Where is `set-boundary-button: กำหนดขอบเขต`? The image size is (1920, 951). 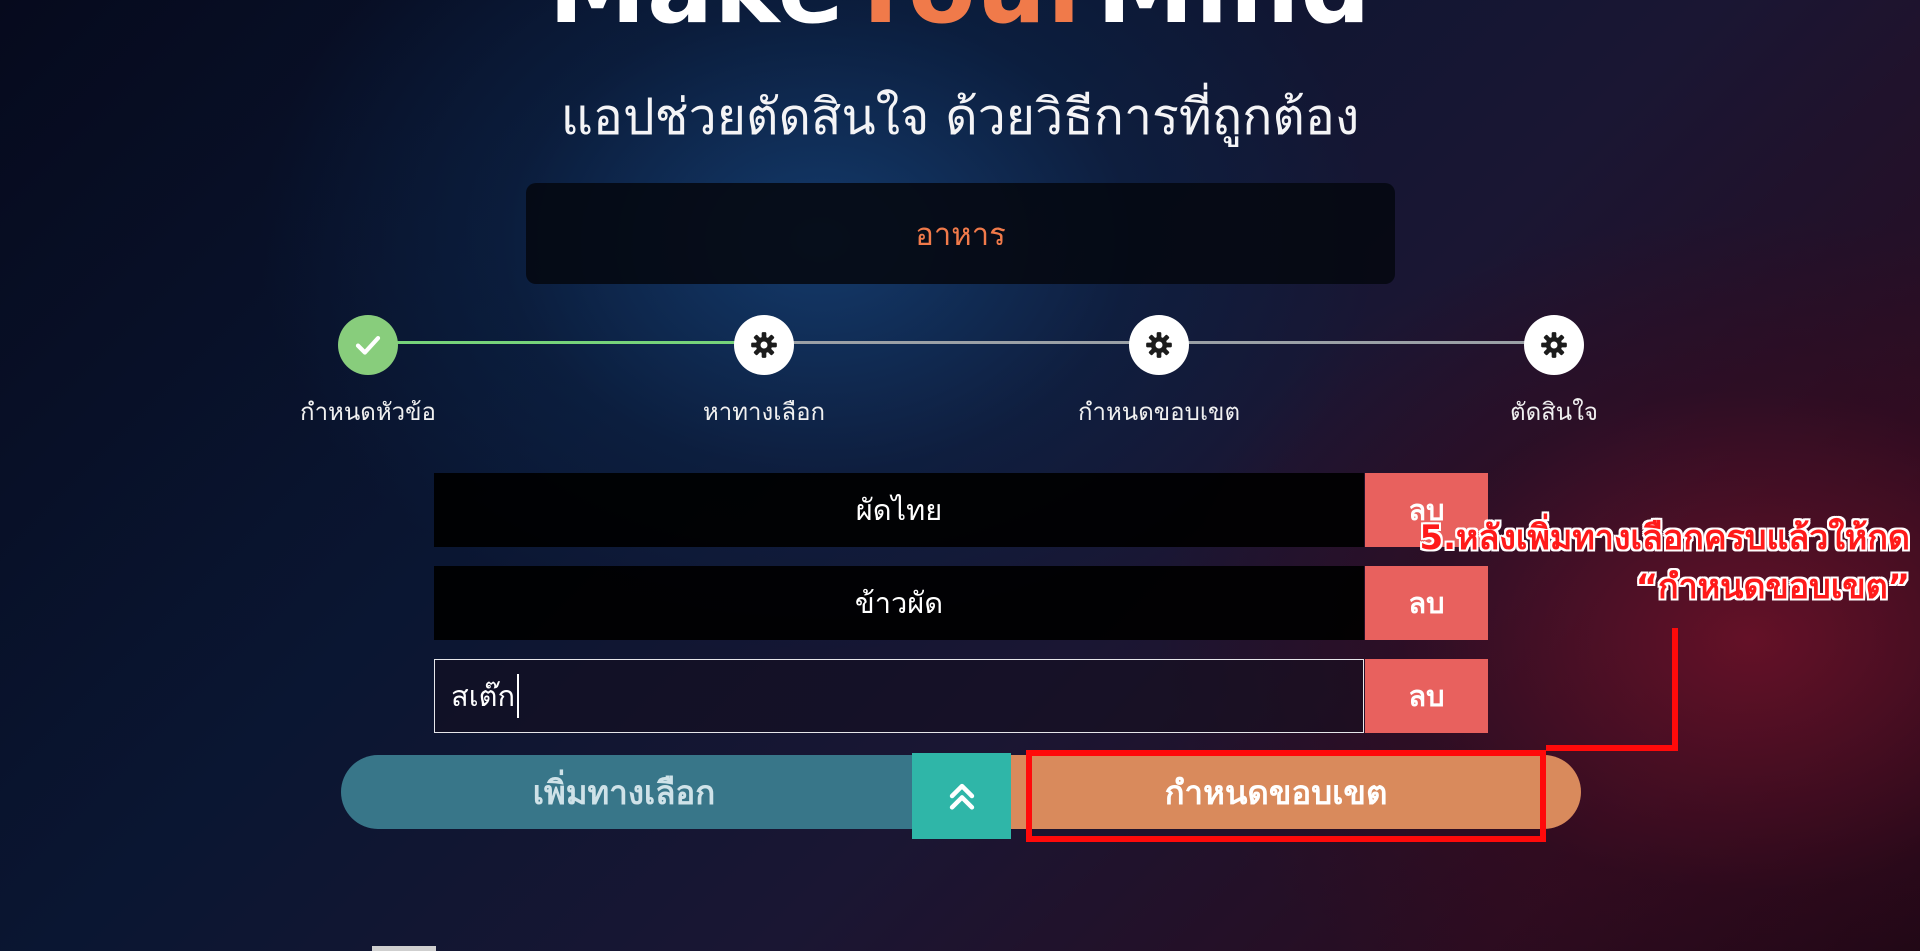
set-boundary-button: กำหนดขอบเขต is located at coordinates (1296, 792).